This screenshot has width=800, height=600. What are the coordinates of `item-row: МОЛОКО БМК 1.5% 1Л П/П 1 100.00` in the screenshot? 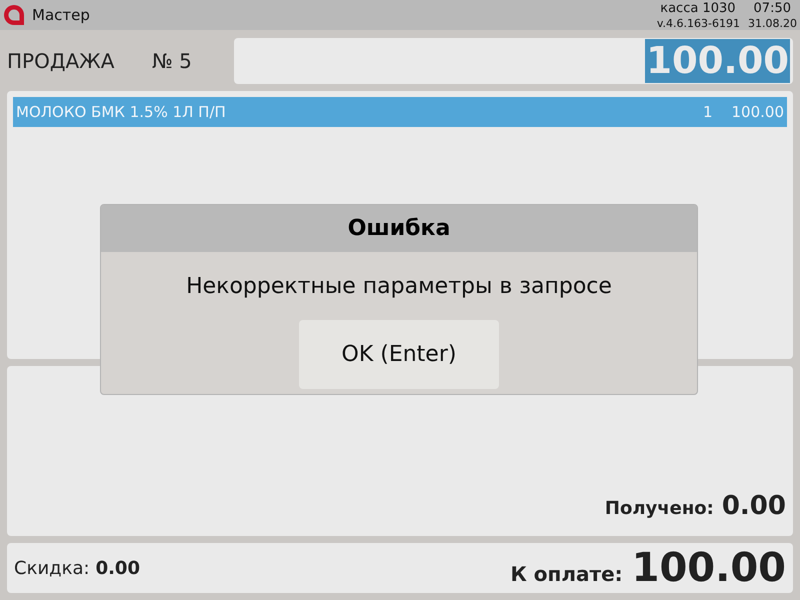 It's located at (400, 112).